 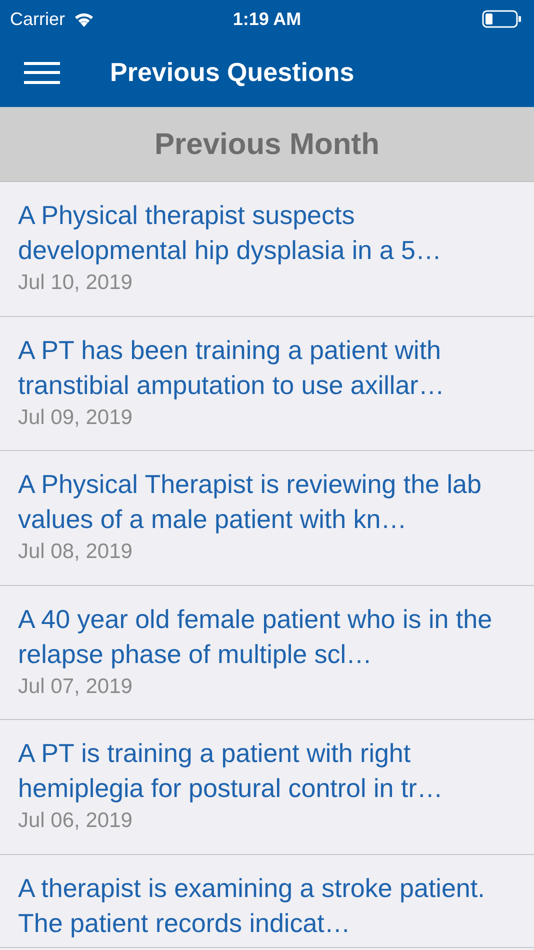 What do you see at coordinates (76, 417) in the screenshot?
I see `question-date: Jul 09, 2019` at bounding box center [76, 417].